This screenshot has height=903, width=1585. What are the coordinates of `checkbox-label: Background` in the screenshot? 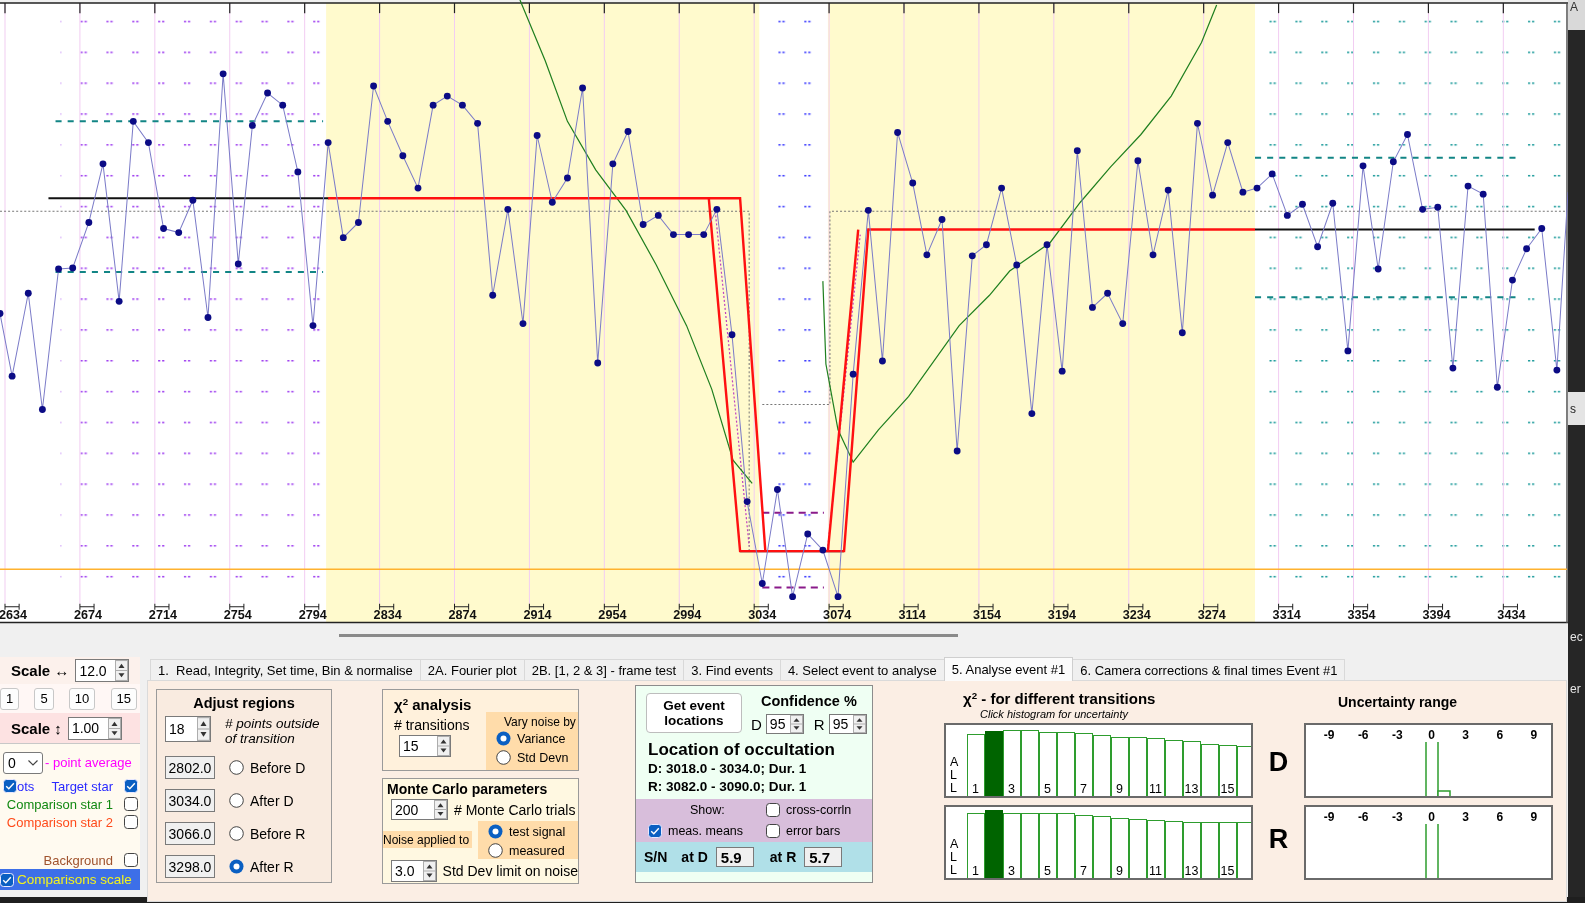 It's located at (78, 860).